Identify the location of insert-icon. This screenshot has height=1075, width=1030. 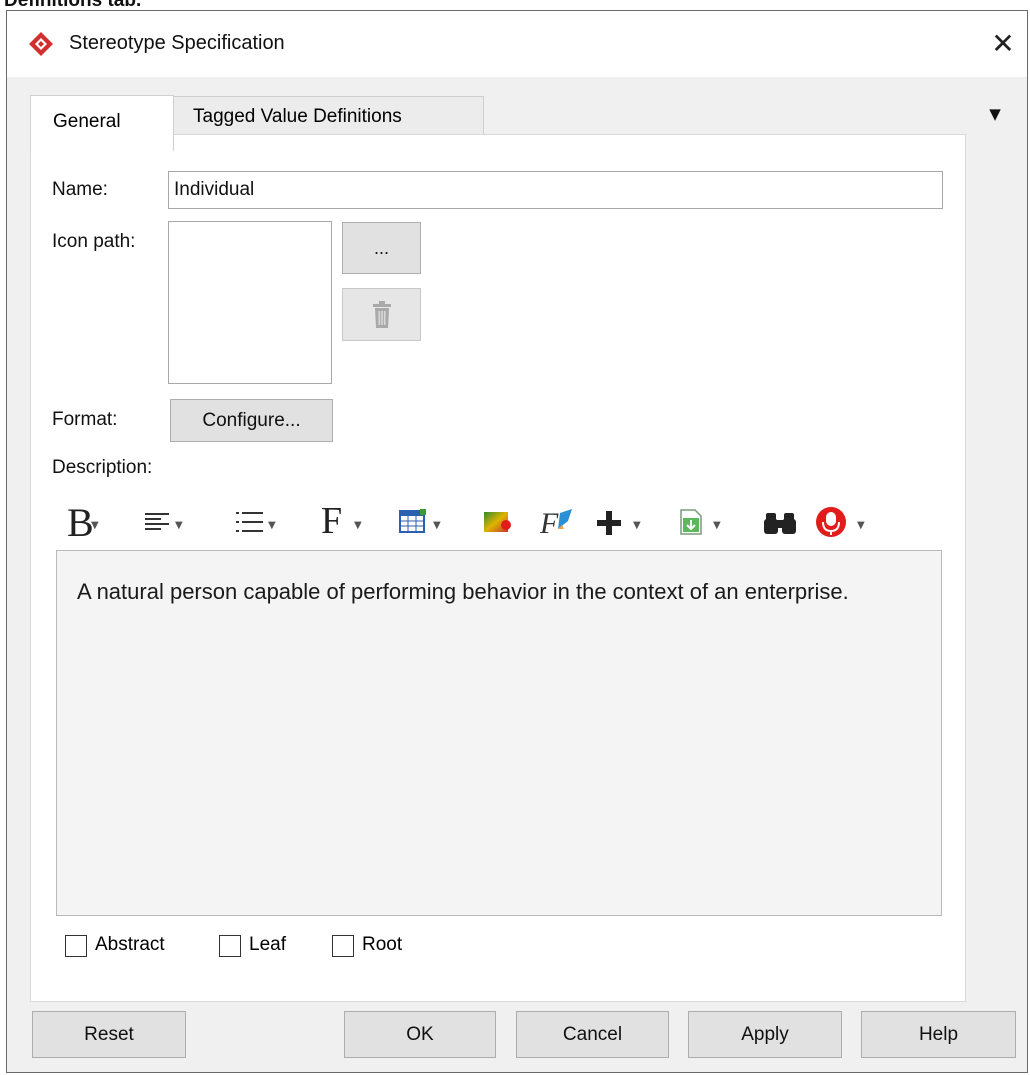
(609, 523).